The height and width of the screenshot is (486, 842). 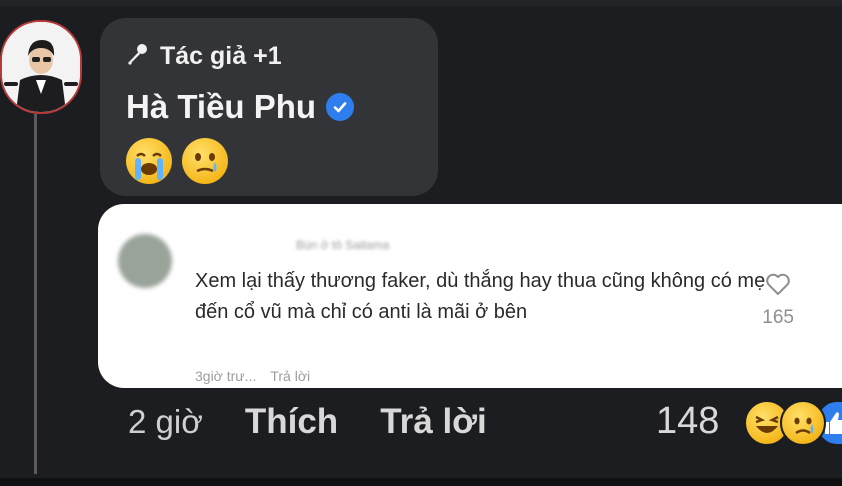 I want to click on quoted-comment-like: 165, so click(x=778, y=300).